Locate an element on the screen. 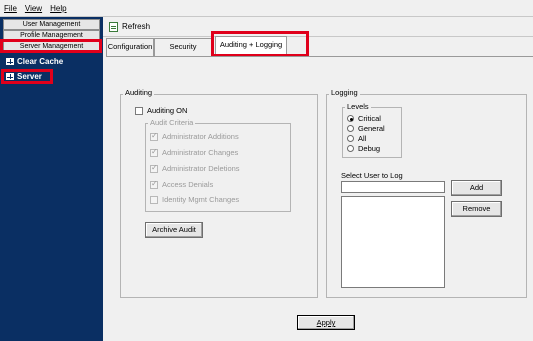 This screenshot has height=341, width=533. tree-node-label: Server is located at coordinates (29, 76).